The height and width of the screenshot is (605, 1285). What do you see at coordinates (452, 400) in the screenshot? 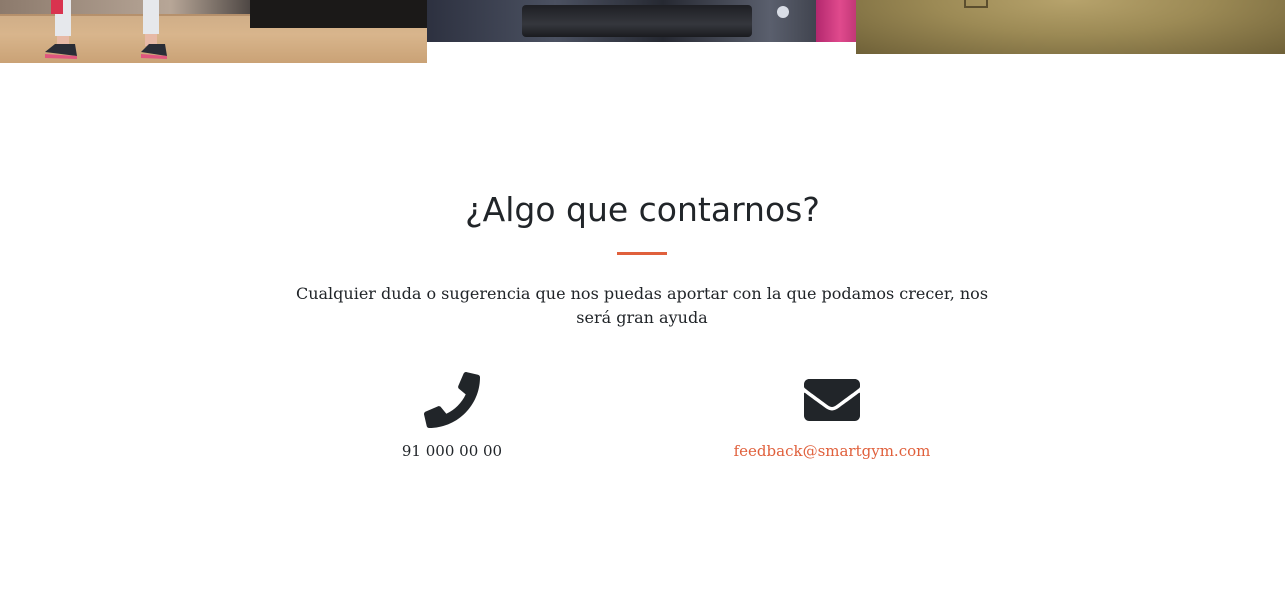
I see `phone-icon` at bounding box center [452, 400].